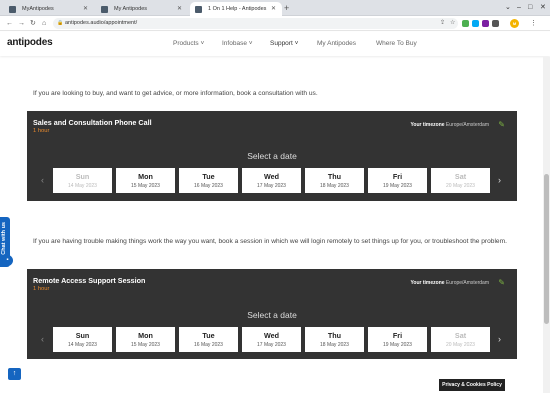 This screenshot has width=550, height=393. I want to click on lock-icon: 🔒, so click(60, 23).